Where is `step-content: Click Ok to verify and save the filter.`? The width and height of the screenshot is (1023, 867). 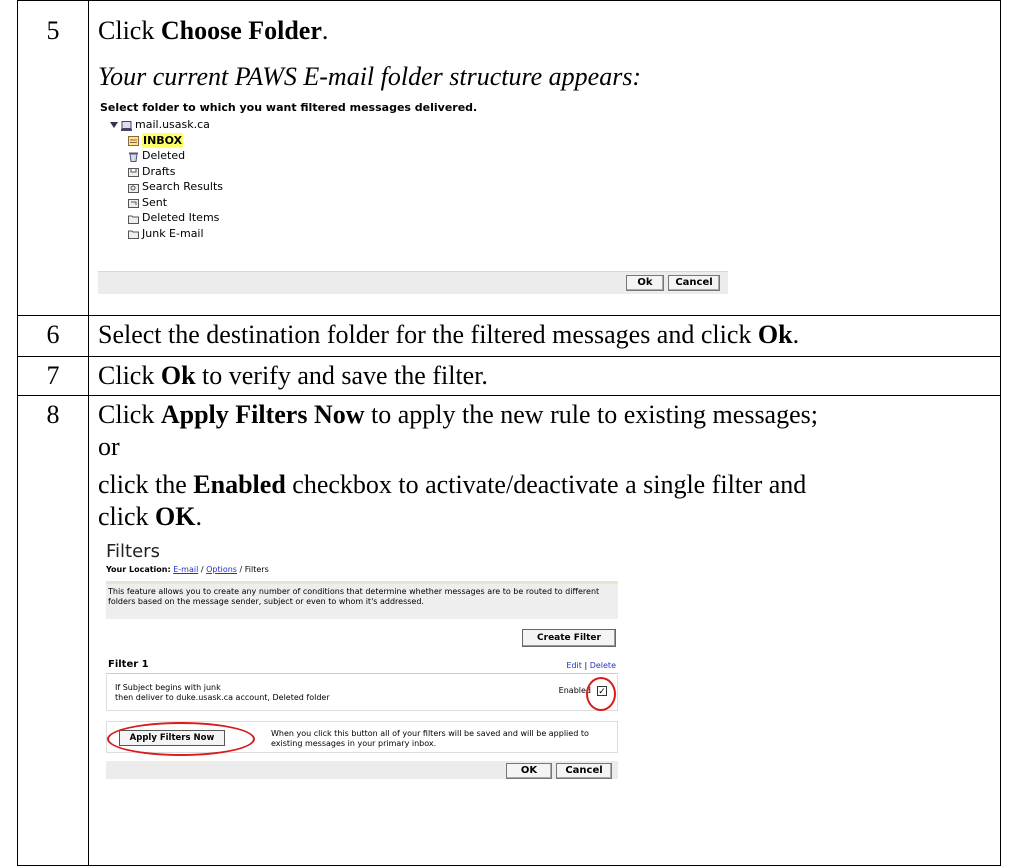
step-content: Click Ok to verify and save the filter. is located at coordinates (544, 376).